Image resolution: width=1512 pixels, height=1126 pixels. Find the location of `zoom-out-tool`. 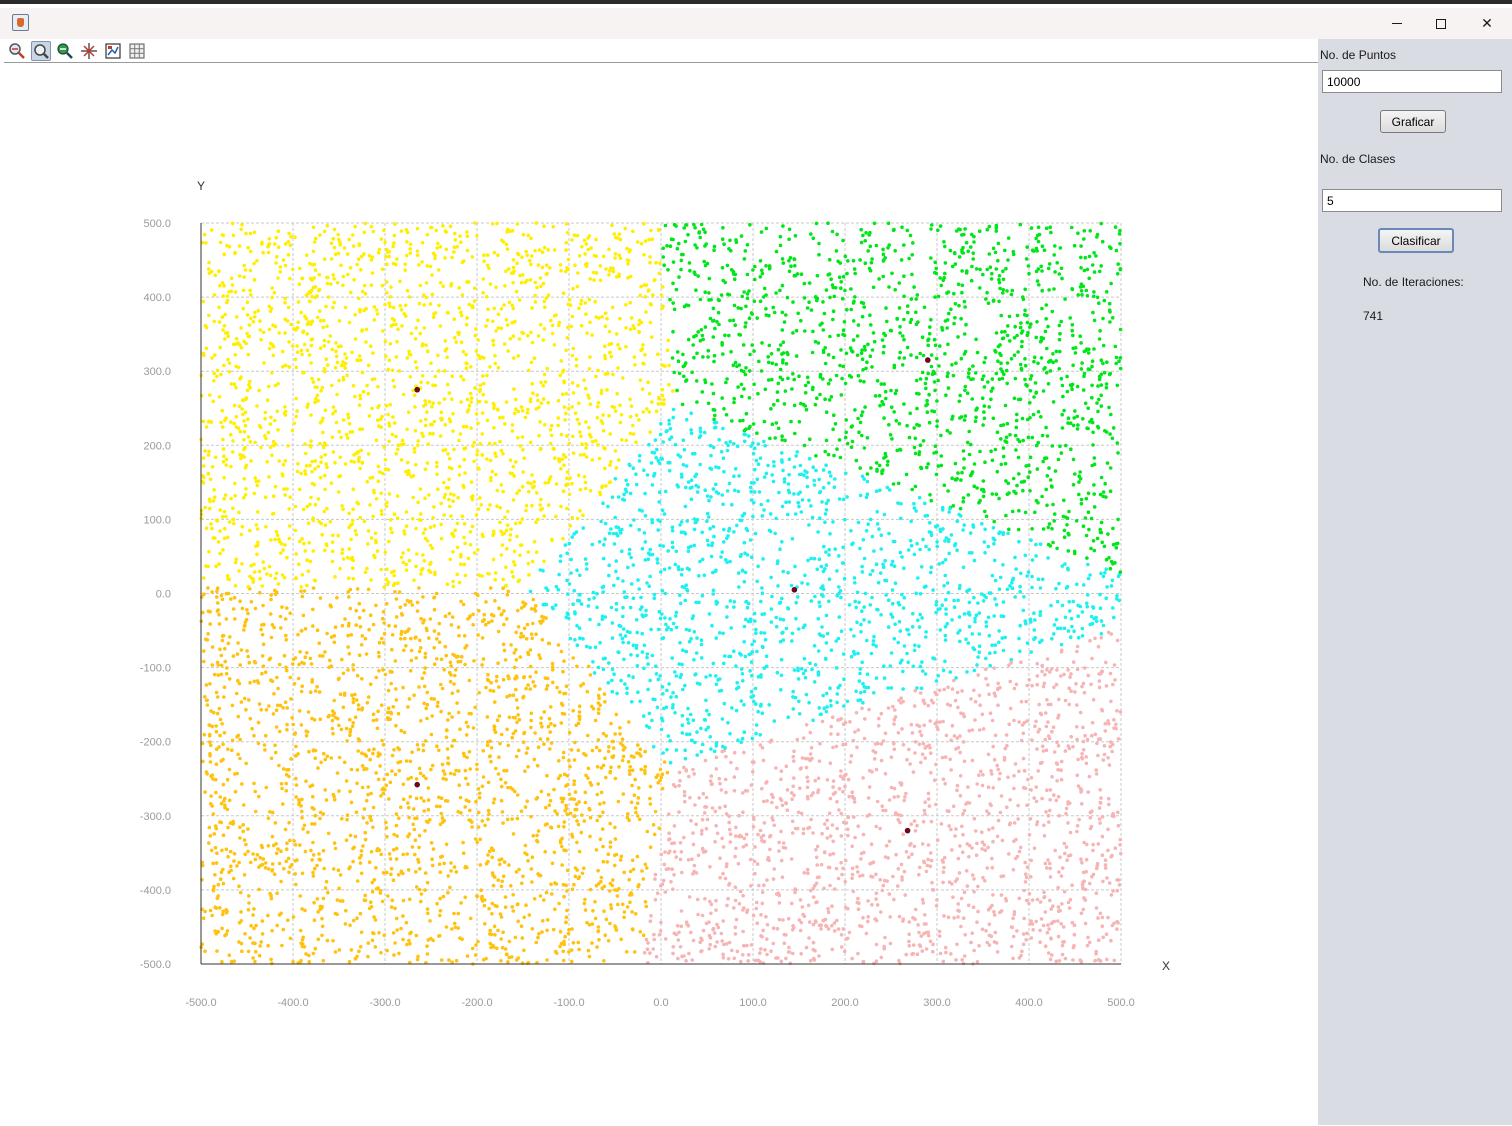

zoom-out-tool is located at coordinates (65, 51).